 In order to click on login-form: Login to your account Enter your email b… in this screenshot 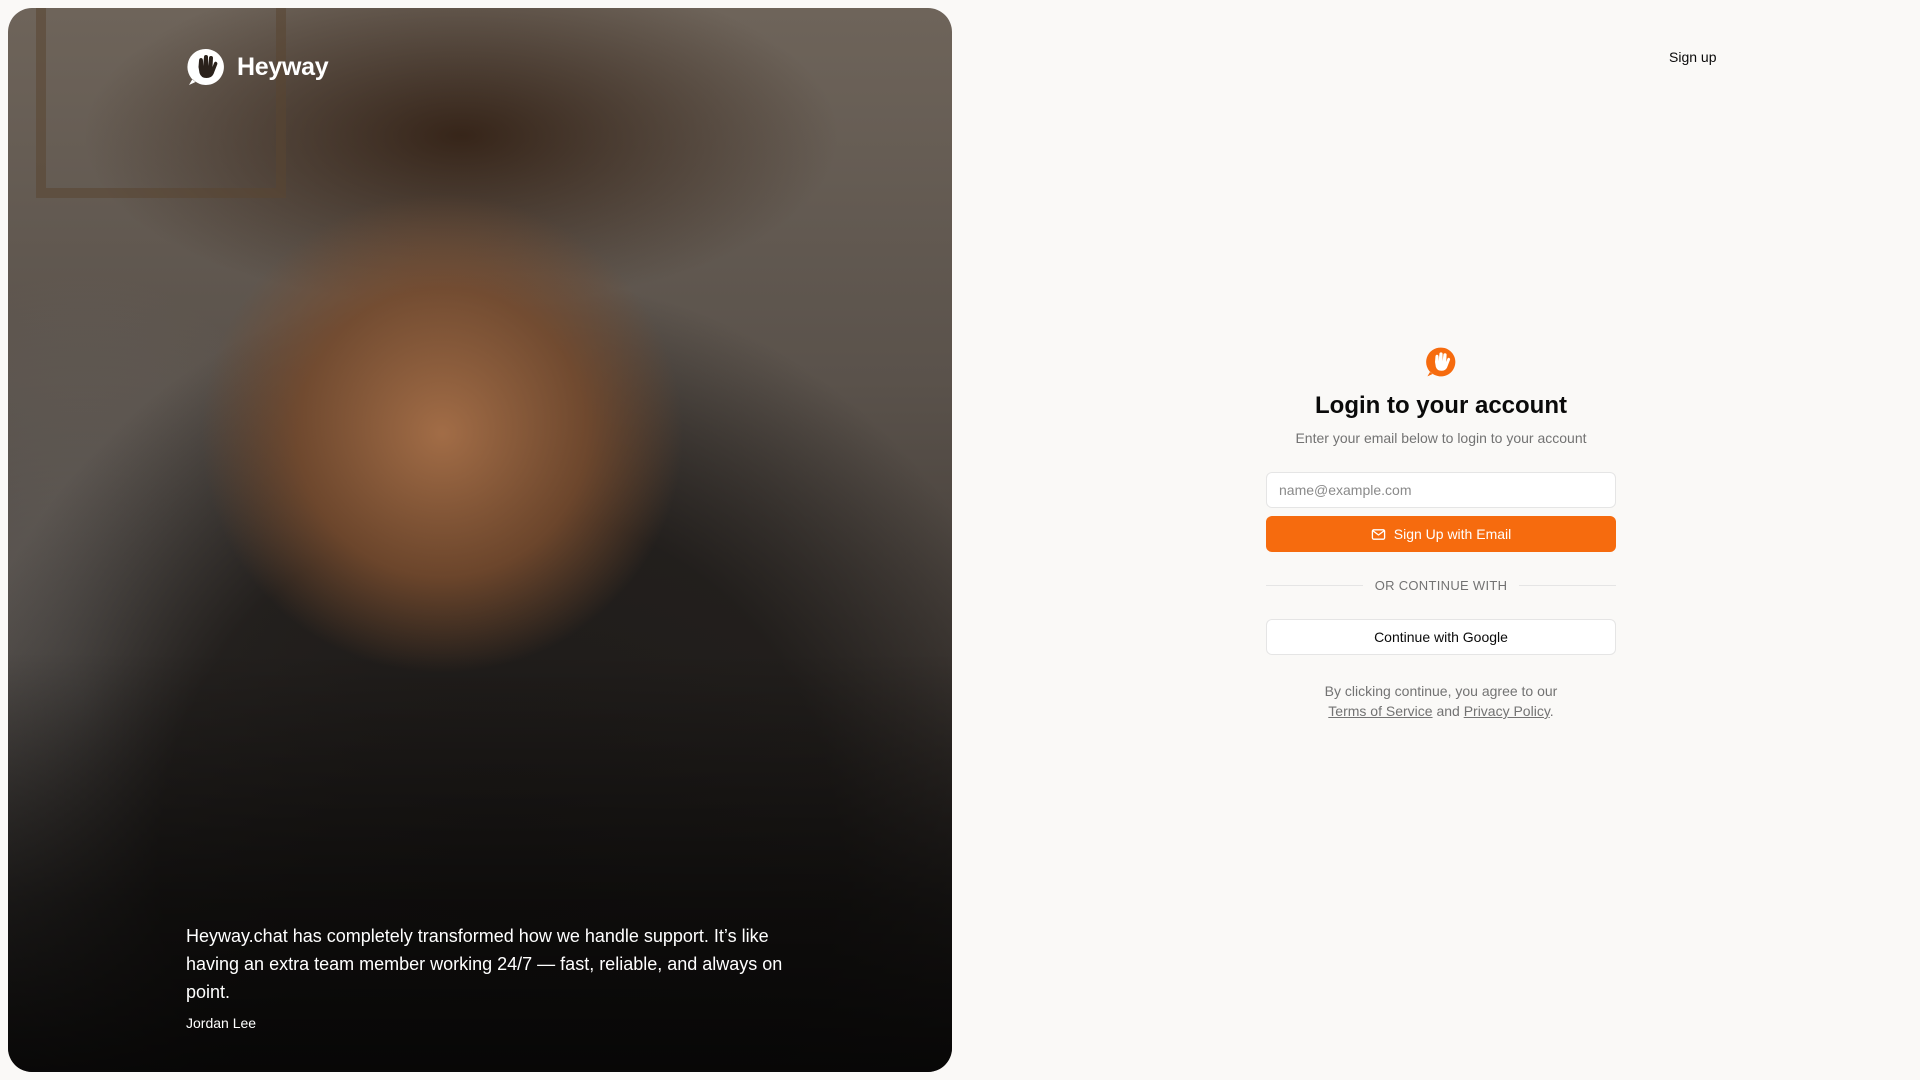, I will do `click(1441, 533)`.